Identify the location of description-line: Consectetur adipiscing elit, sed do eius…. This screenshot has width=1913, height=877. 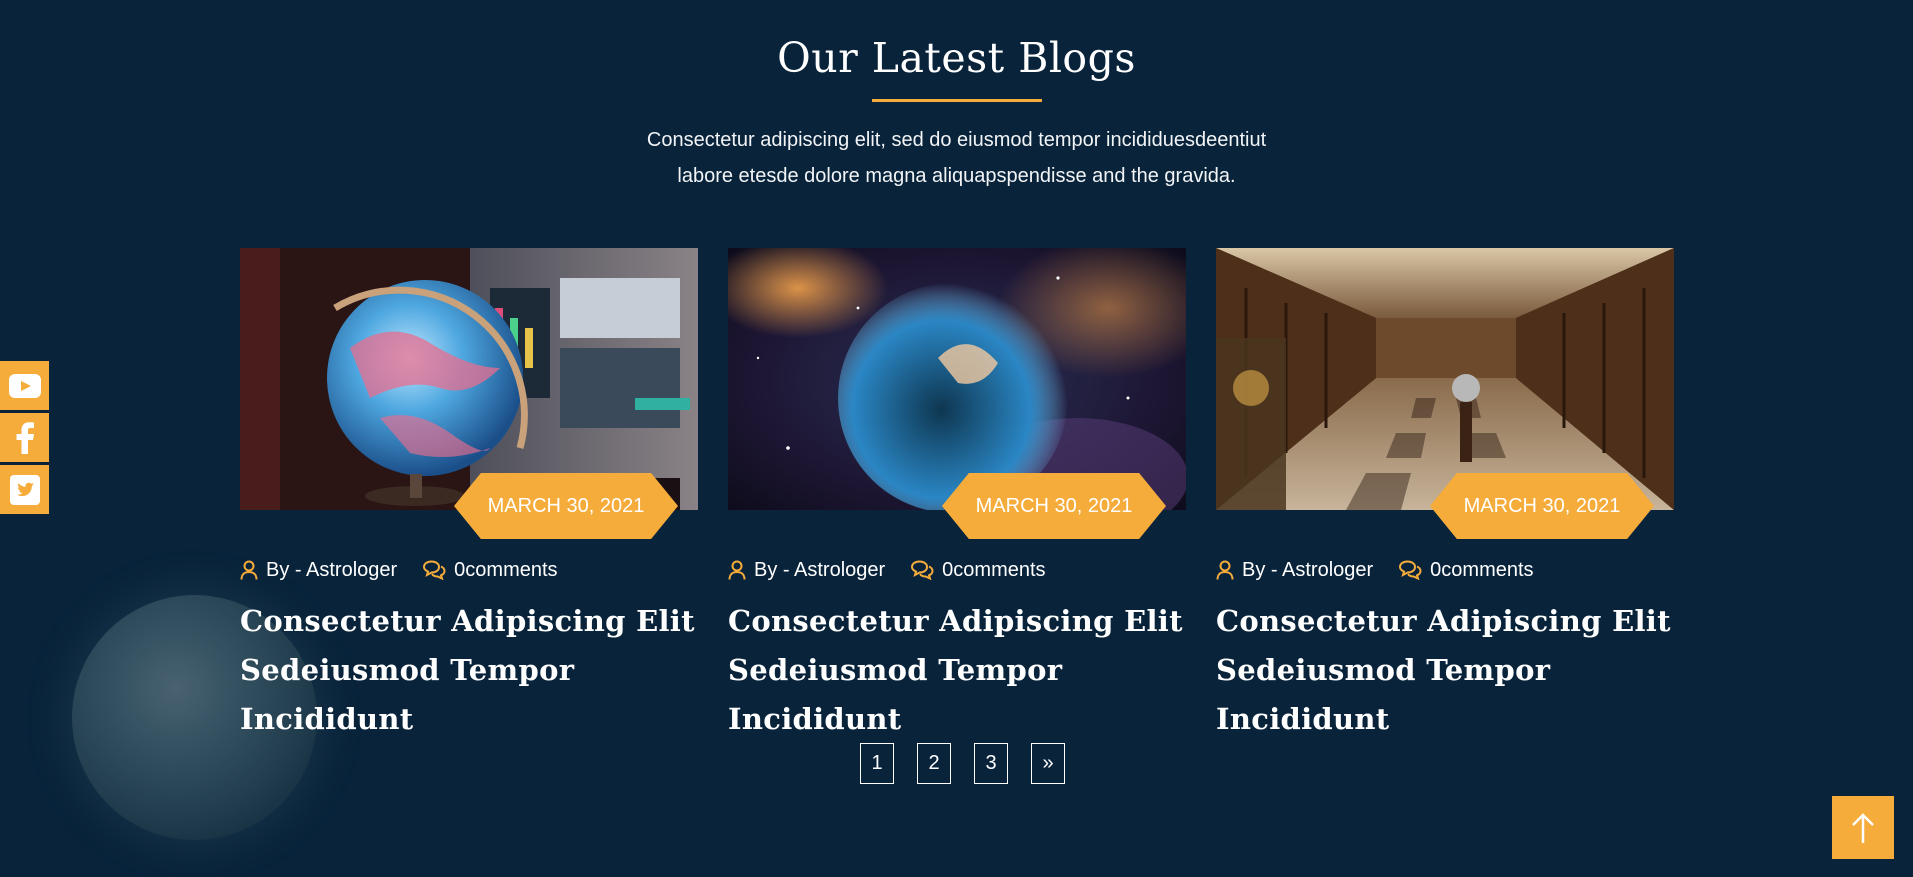
(956, 140).